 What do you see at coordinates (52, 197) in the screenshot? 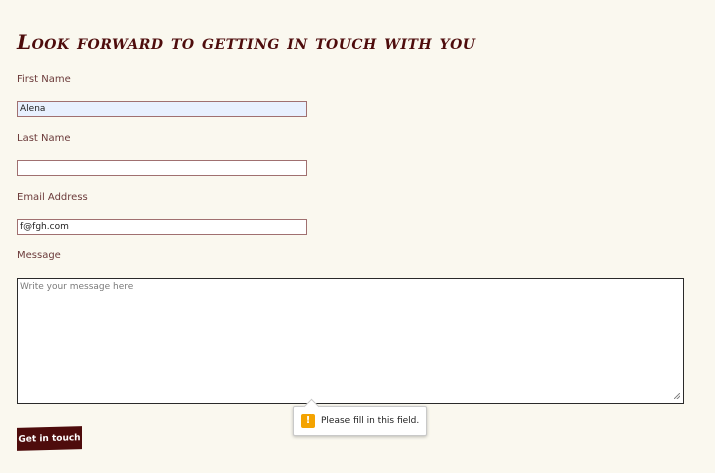
I see `email-label: Email Address` at bounding box center [52, 197].